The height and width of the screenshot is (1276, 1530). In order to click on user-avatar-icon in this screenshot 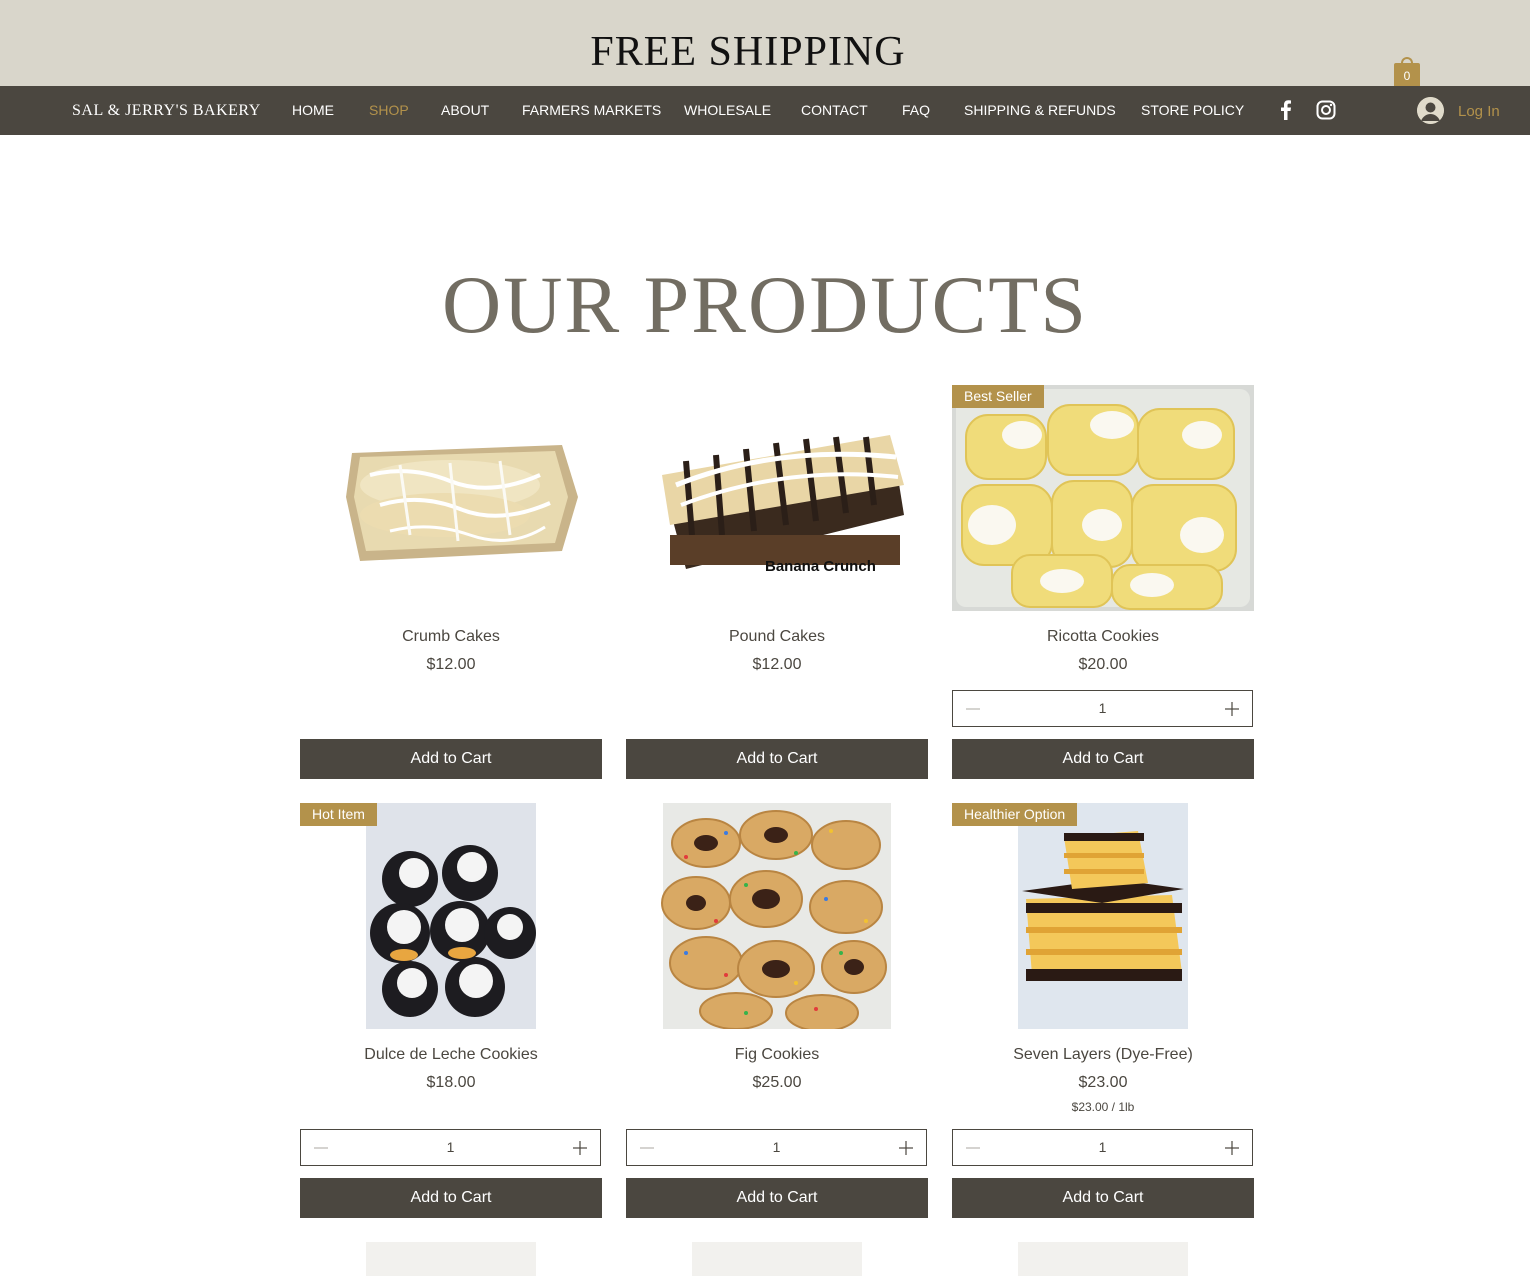, I will do `click(1430, 110)`.